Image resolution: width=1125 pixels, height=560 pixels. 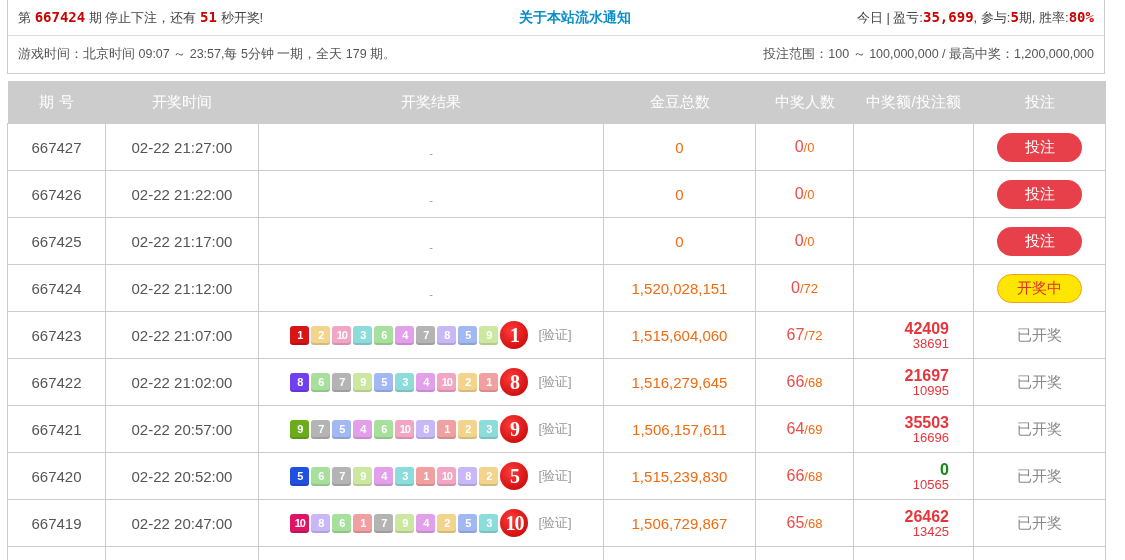 What do you see at coordinates (56, 335) in the screenshot?
I see `issue-cell: 667423` at bounding box center [56, 335].